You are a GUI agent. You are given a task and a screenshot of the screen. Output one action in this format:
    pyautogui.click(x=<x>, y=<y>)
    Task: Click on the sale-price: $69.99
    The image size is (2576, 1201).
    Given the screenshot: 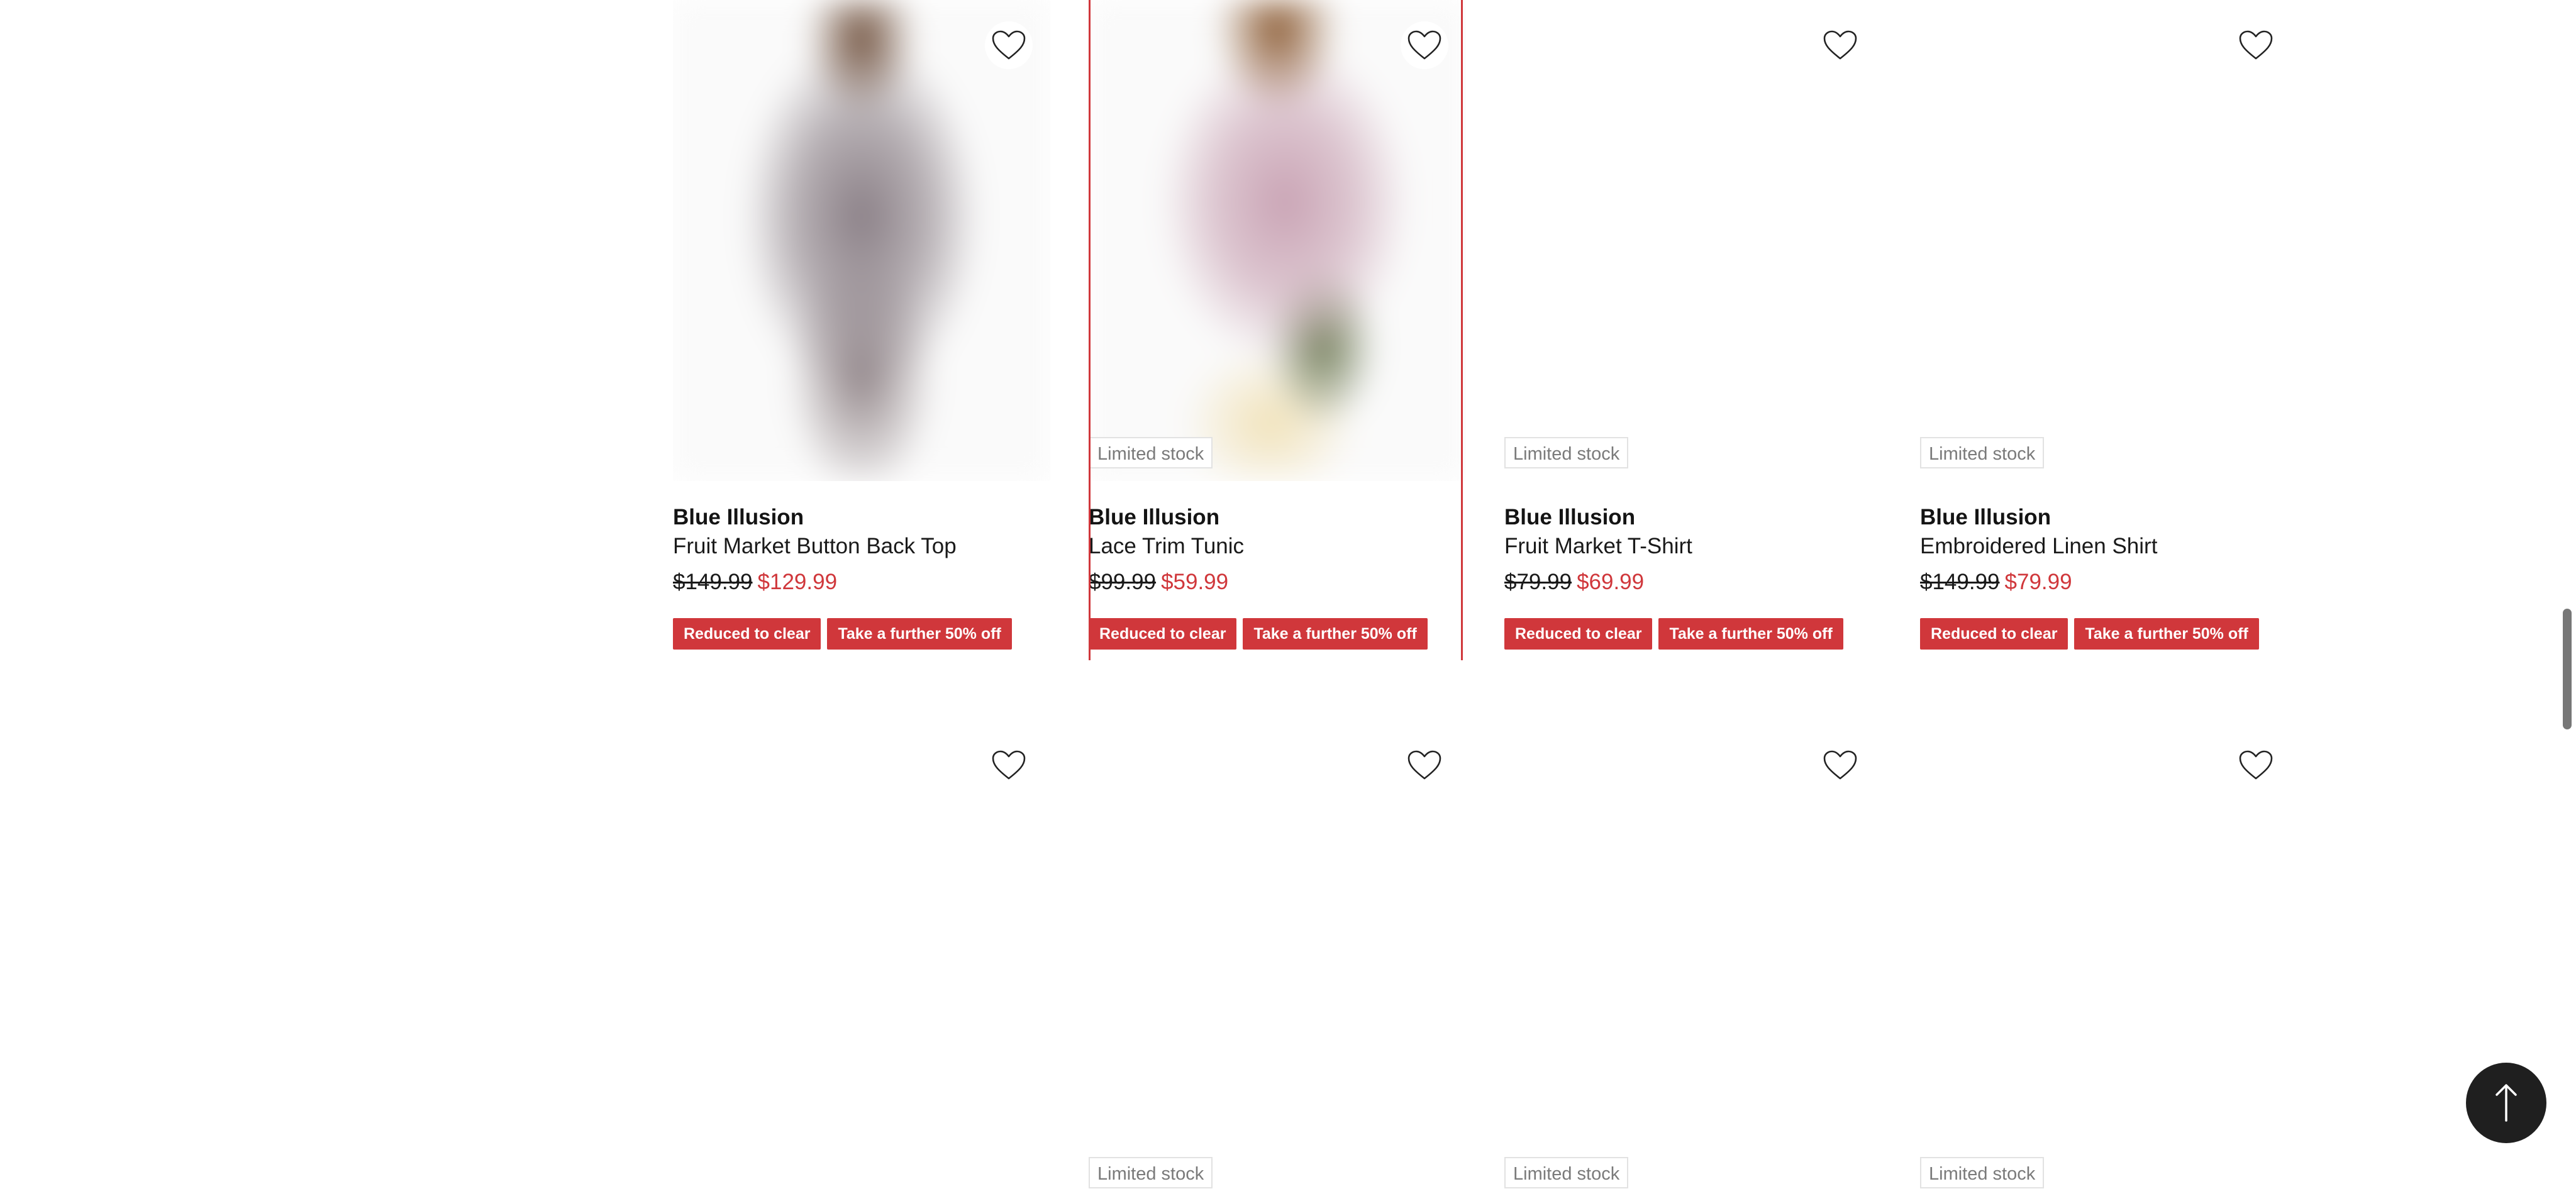 What is the action you would take?
    pyautogui.click(x=1611, y=582)
    